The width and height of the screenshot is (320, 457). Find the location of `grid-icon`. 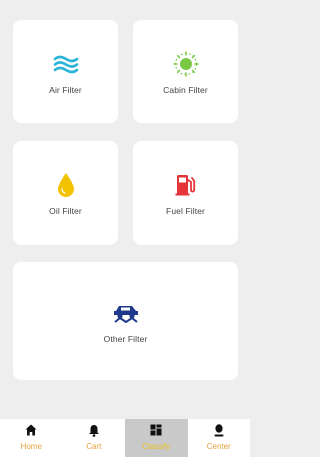

grid-icon is located at coordinates (156, 430).